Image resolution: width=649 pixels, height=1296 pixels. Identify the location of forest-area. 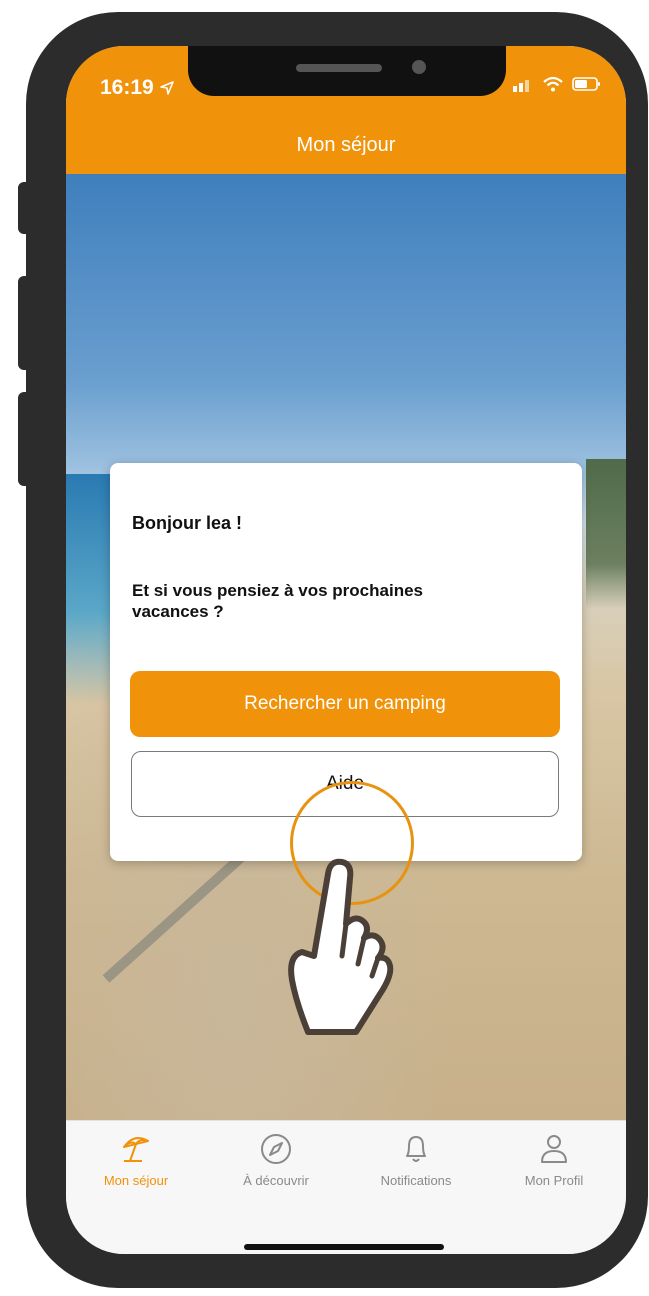
(606, 534).